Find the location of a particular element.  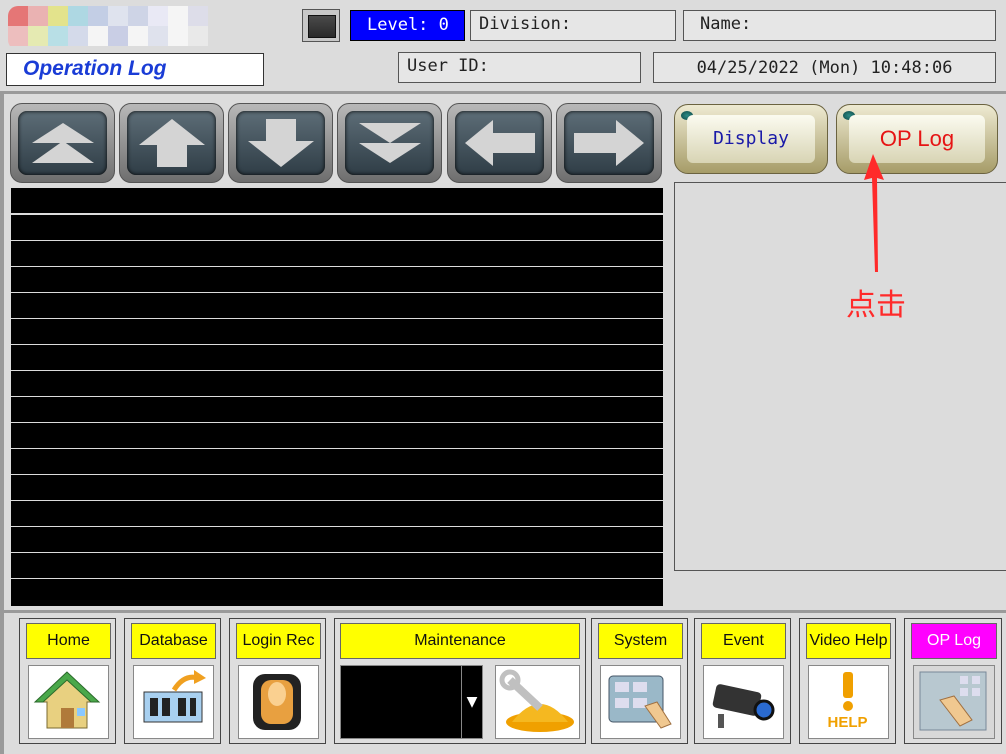

chevron-down-icon: ▼ is located at coordinates (471, 702).